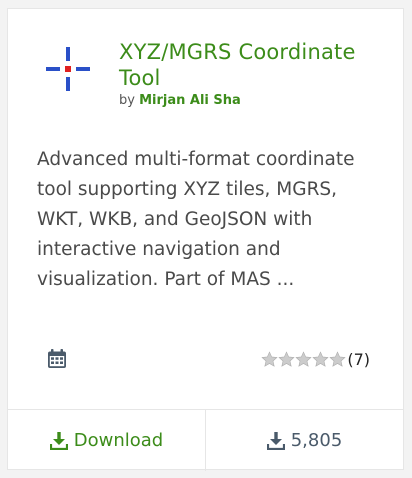  Describe the element at coordinates (316, 440) in the screenshot. I see `download-count-value: 5,805` at that location.